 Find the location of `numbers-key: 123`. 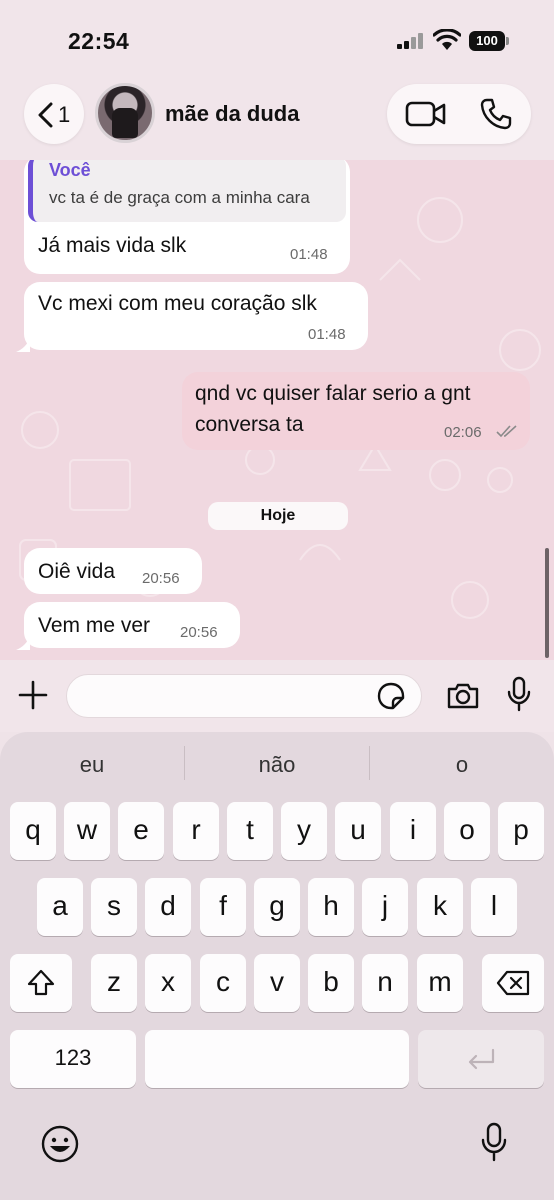

numbers-key: 123 is located at coordinates (73, 1059).